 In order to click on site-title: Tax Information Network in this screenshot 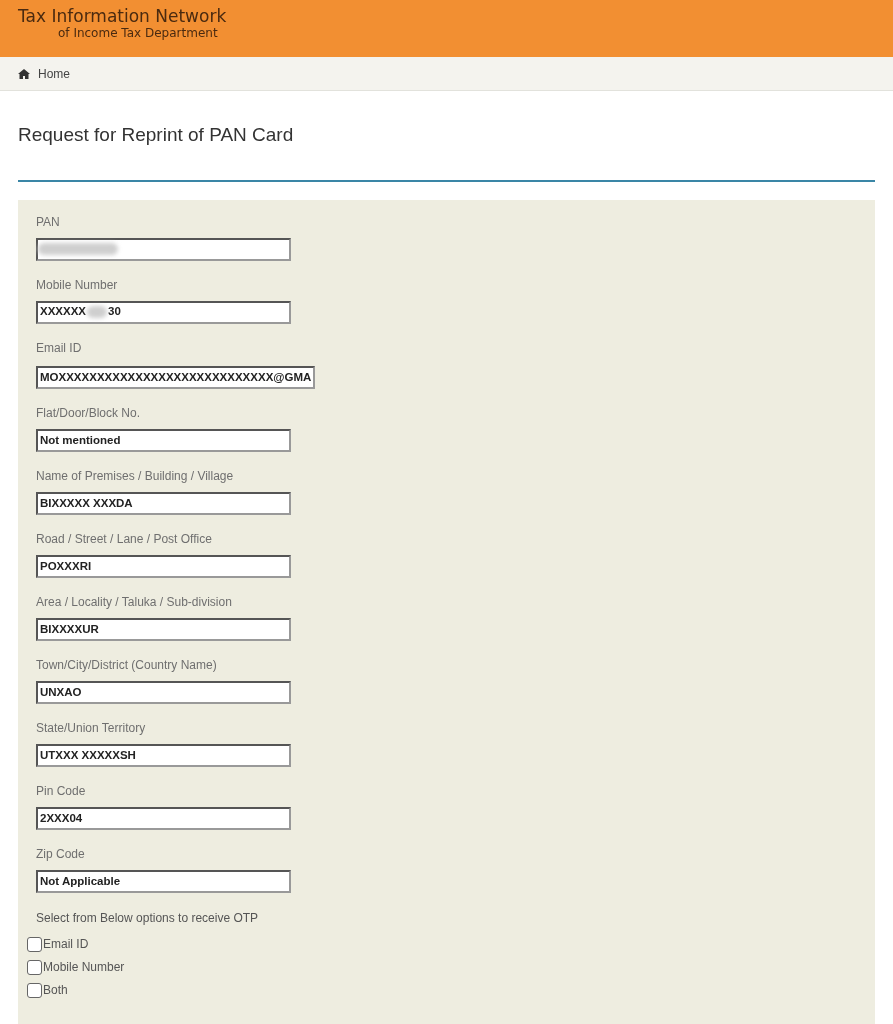, I will do `click(123, 16)`.